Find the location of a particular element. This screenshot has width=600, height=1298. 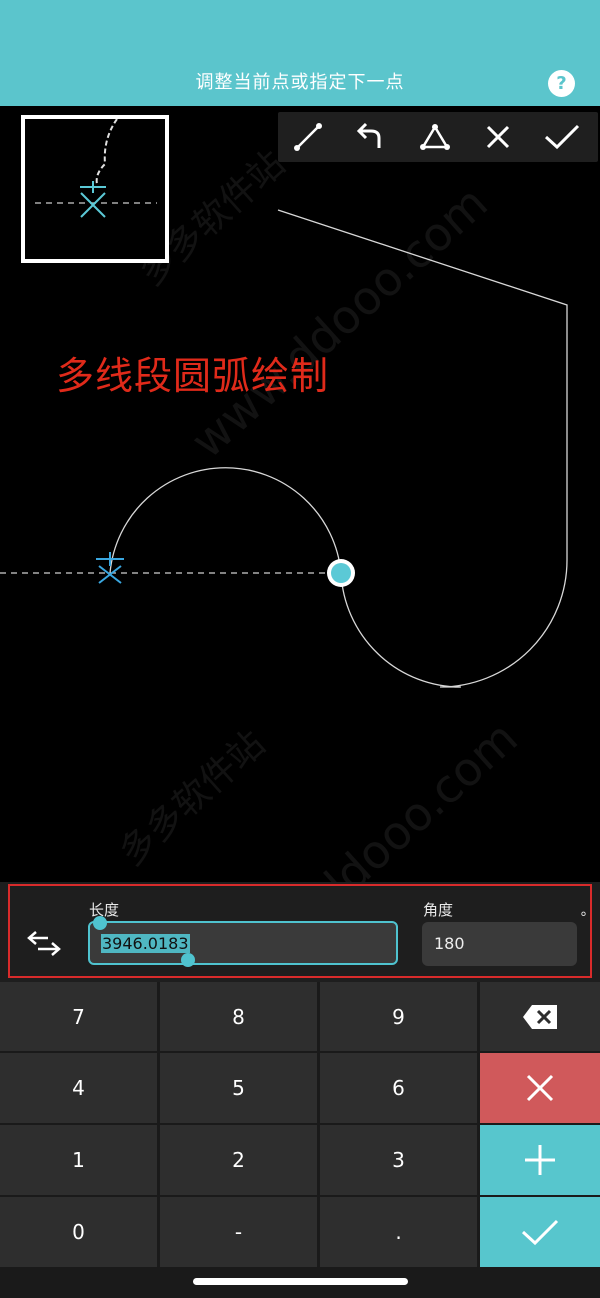

key-3: 3 is located at coordinates (398, 1160).